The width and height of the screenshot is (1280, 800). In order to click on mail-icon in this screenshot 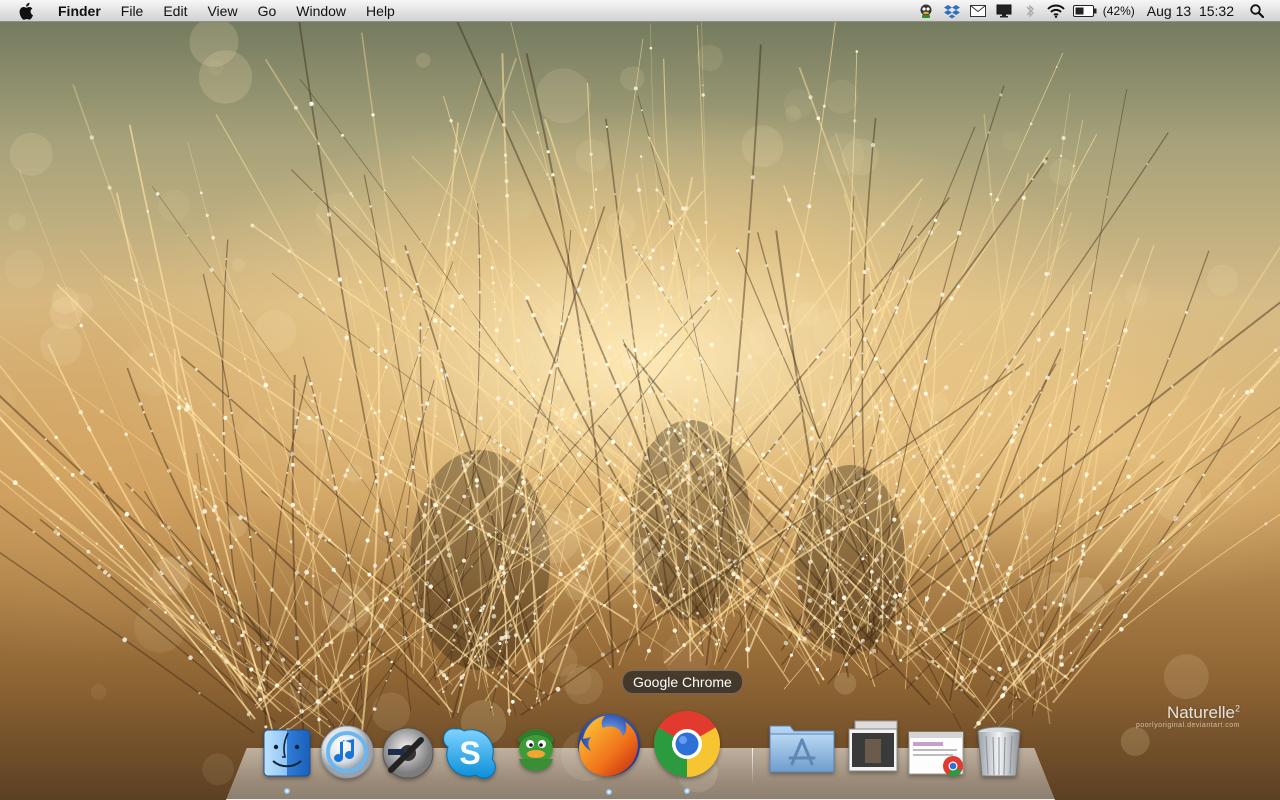, I will do `click(978, 11)`.